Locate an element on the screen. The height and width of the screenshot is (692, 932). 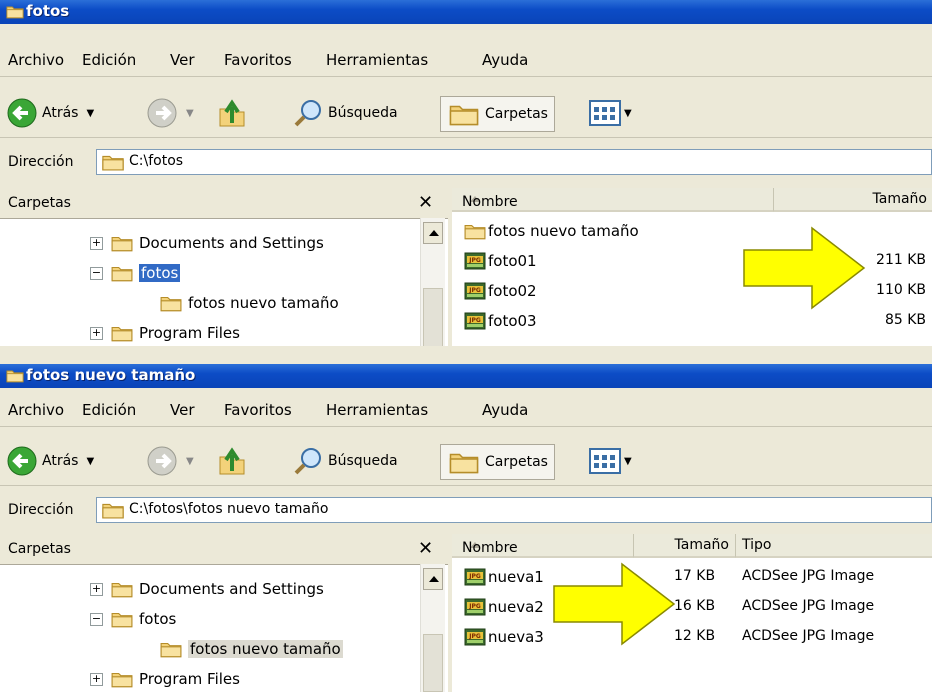
address-input: C:\fotos is located at coordinates (514, 162).